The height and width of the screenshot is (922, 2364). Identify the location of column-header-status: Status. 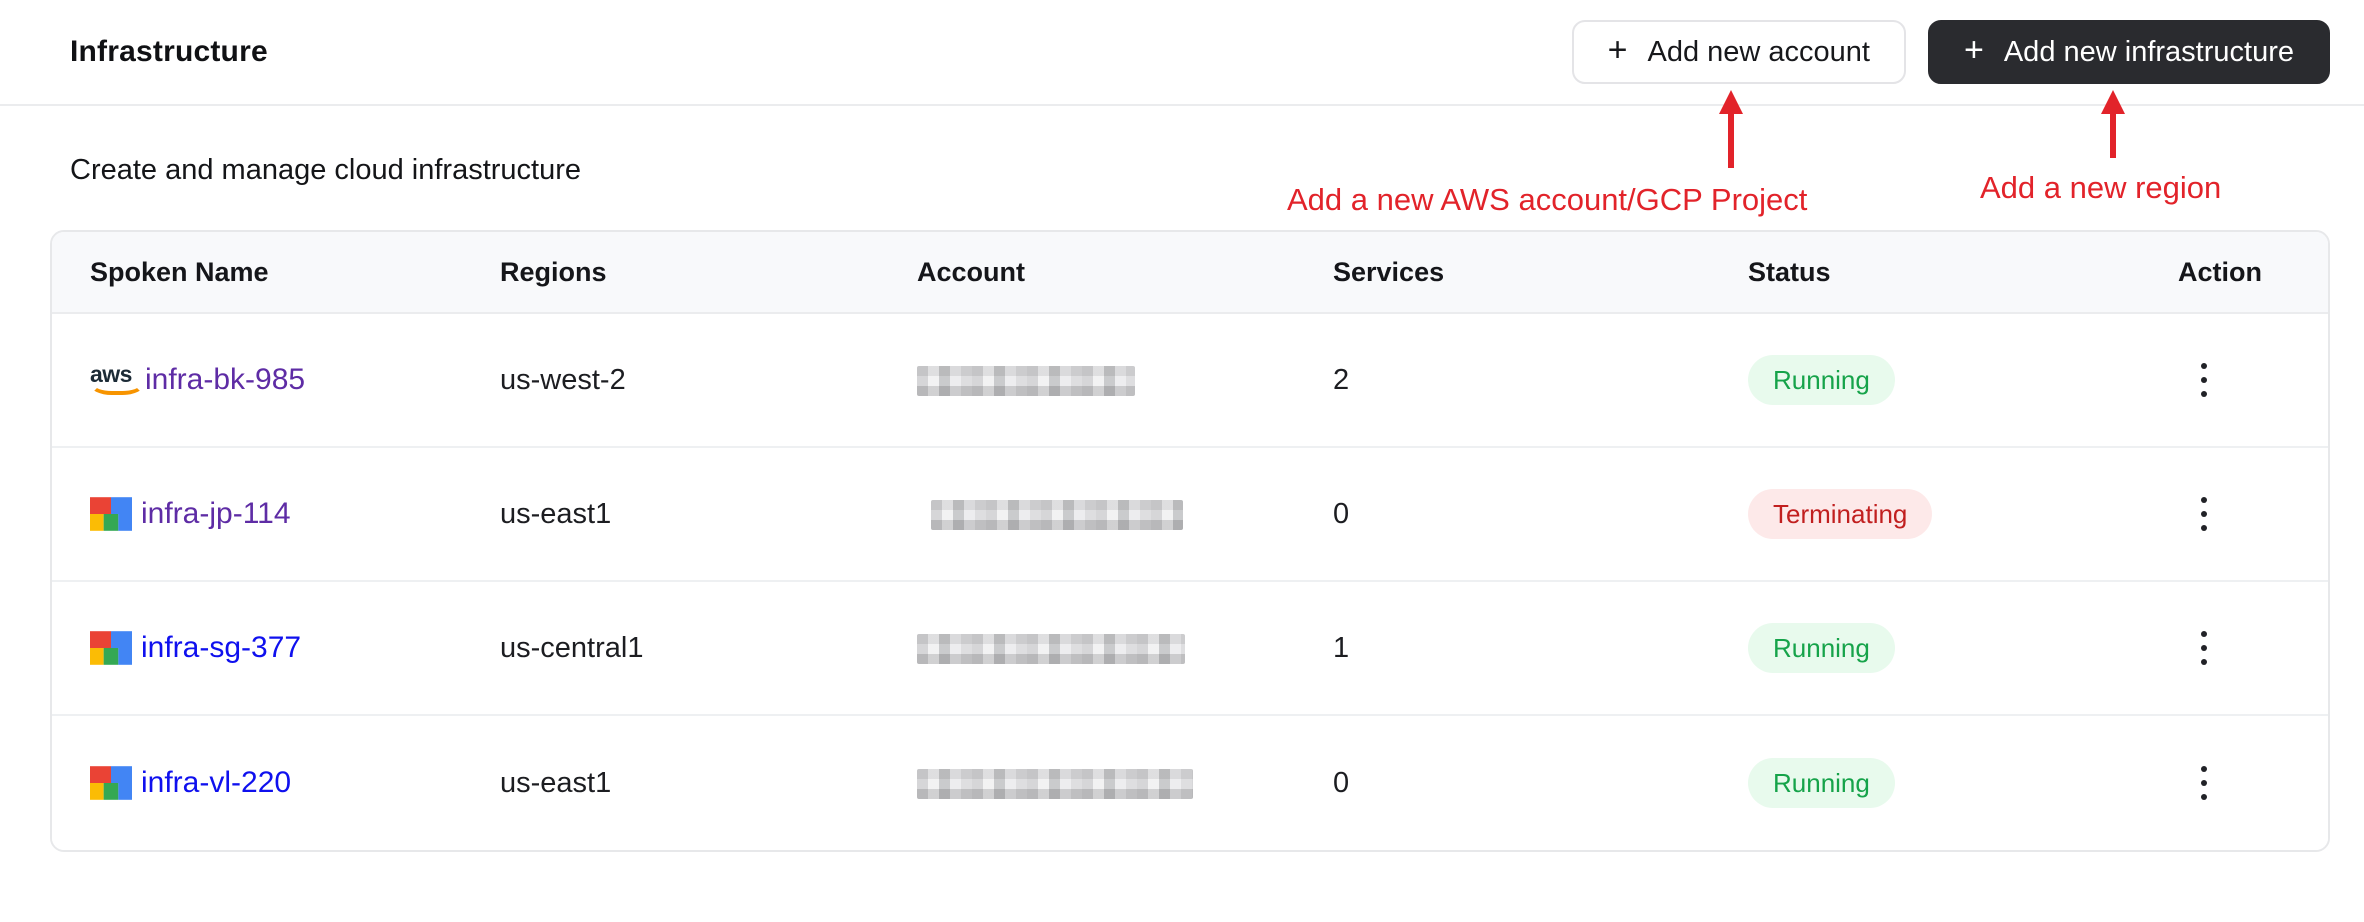
(1789, 271).